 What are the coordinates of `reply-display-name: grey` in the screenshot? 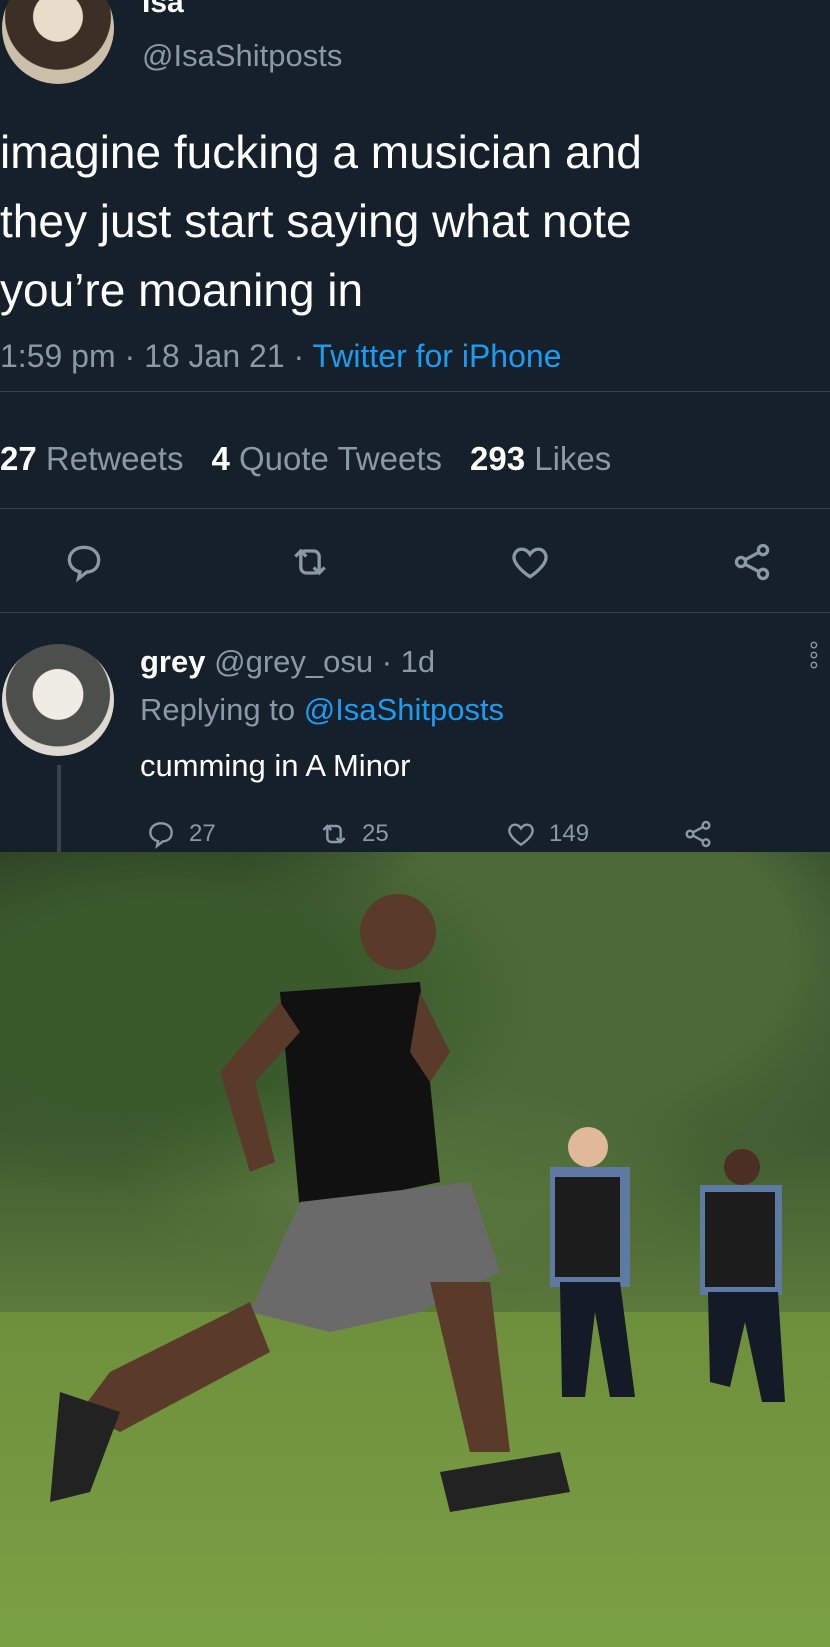 It's located at (172, 661).